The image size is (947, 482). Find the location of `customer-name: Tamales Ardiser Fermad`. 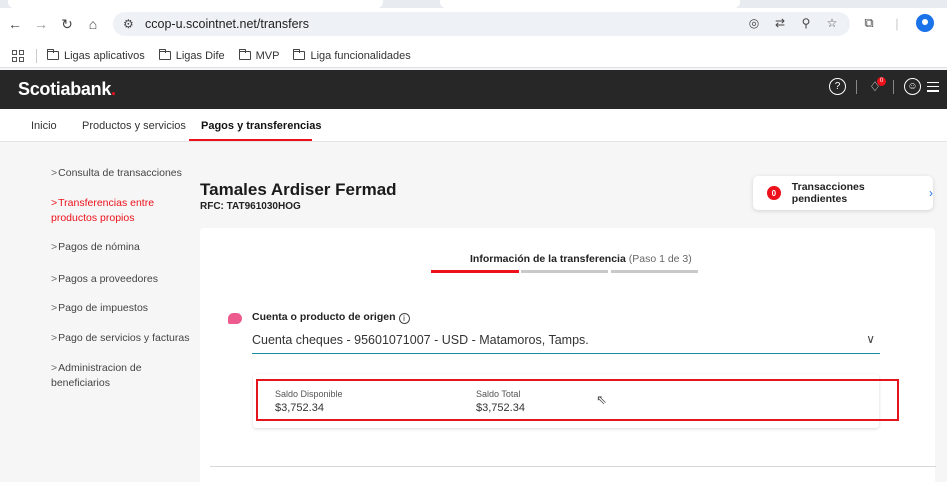

customer-name: Tamales Ardiser Fermad is located at coordinates (298, 189).